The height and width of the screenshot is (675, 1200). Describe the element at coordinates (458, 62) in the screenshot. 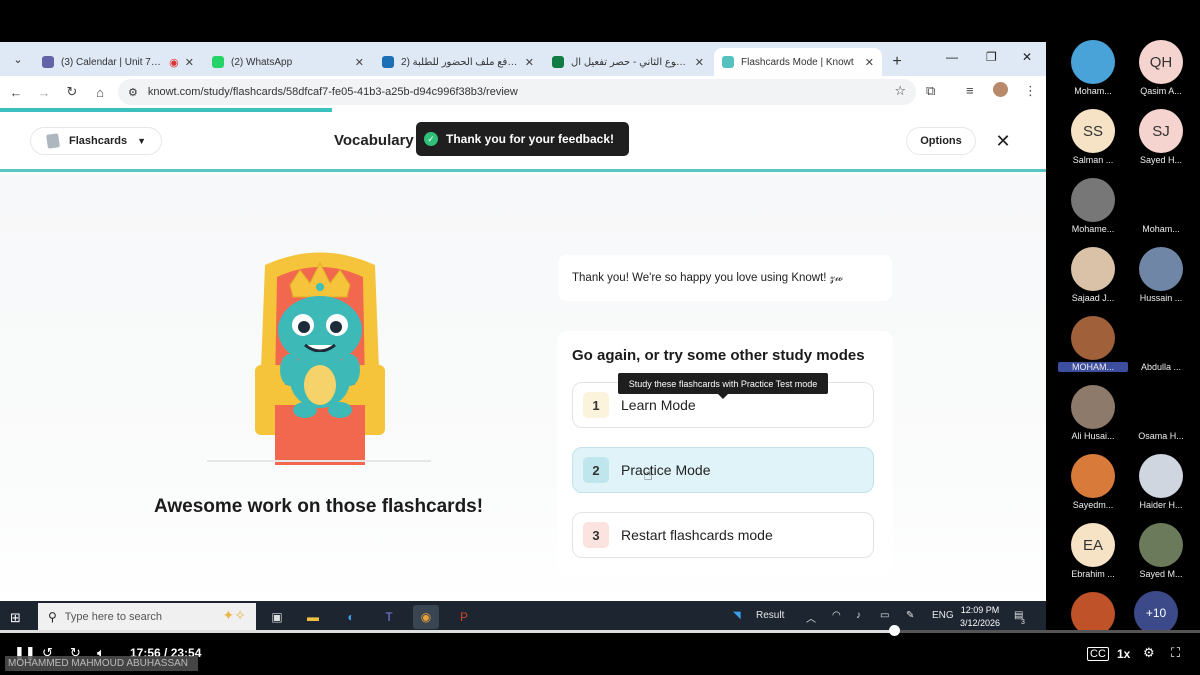

I see `tab-attendance: رفع ملف الحضور للطلبة (2 of ✕` at that location.